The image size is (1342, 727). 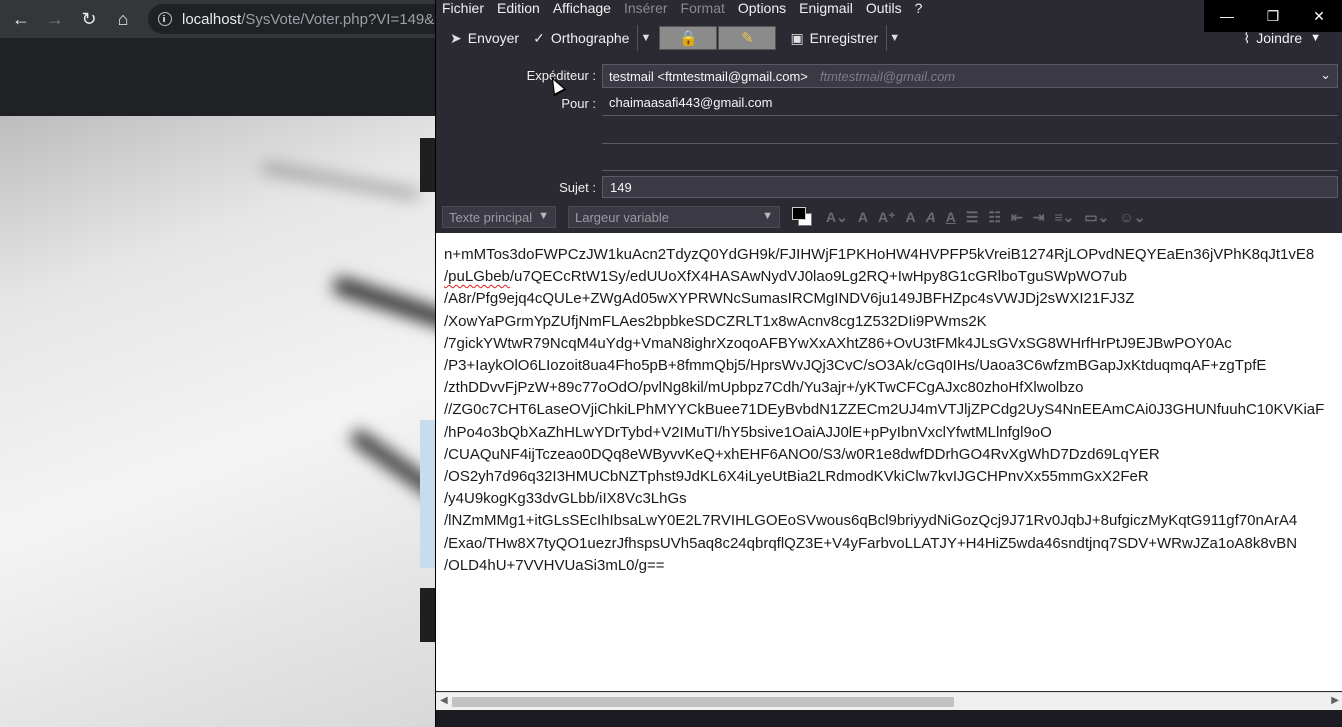 What do you see at coordinates (970, 103) in the screenshot?
I see `recipient-field: chaimaasafi443@gmail.com` at bounding box center [970, 103].